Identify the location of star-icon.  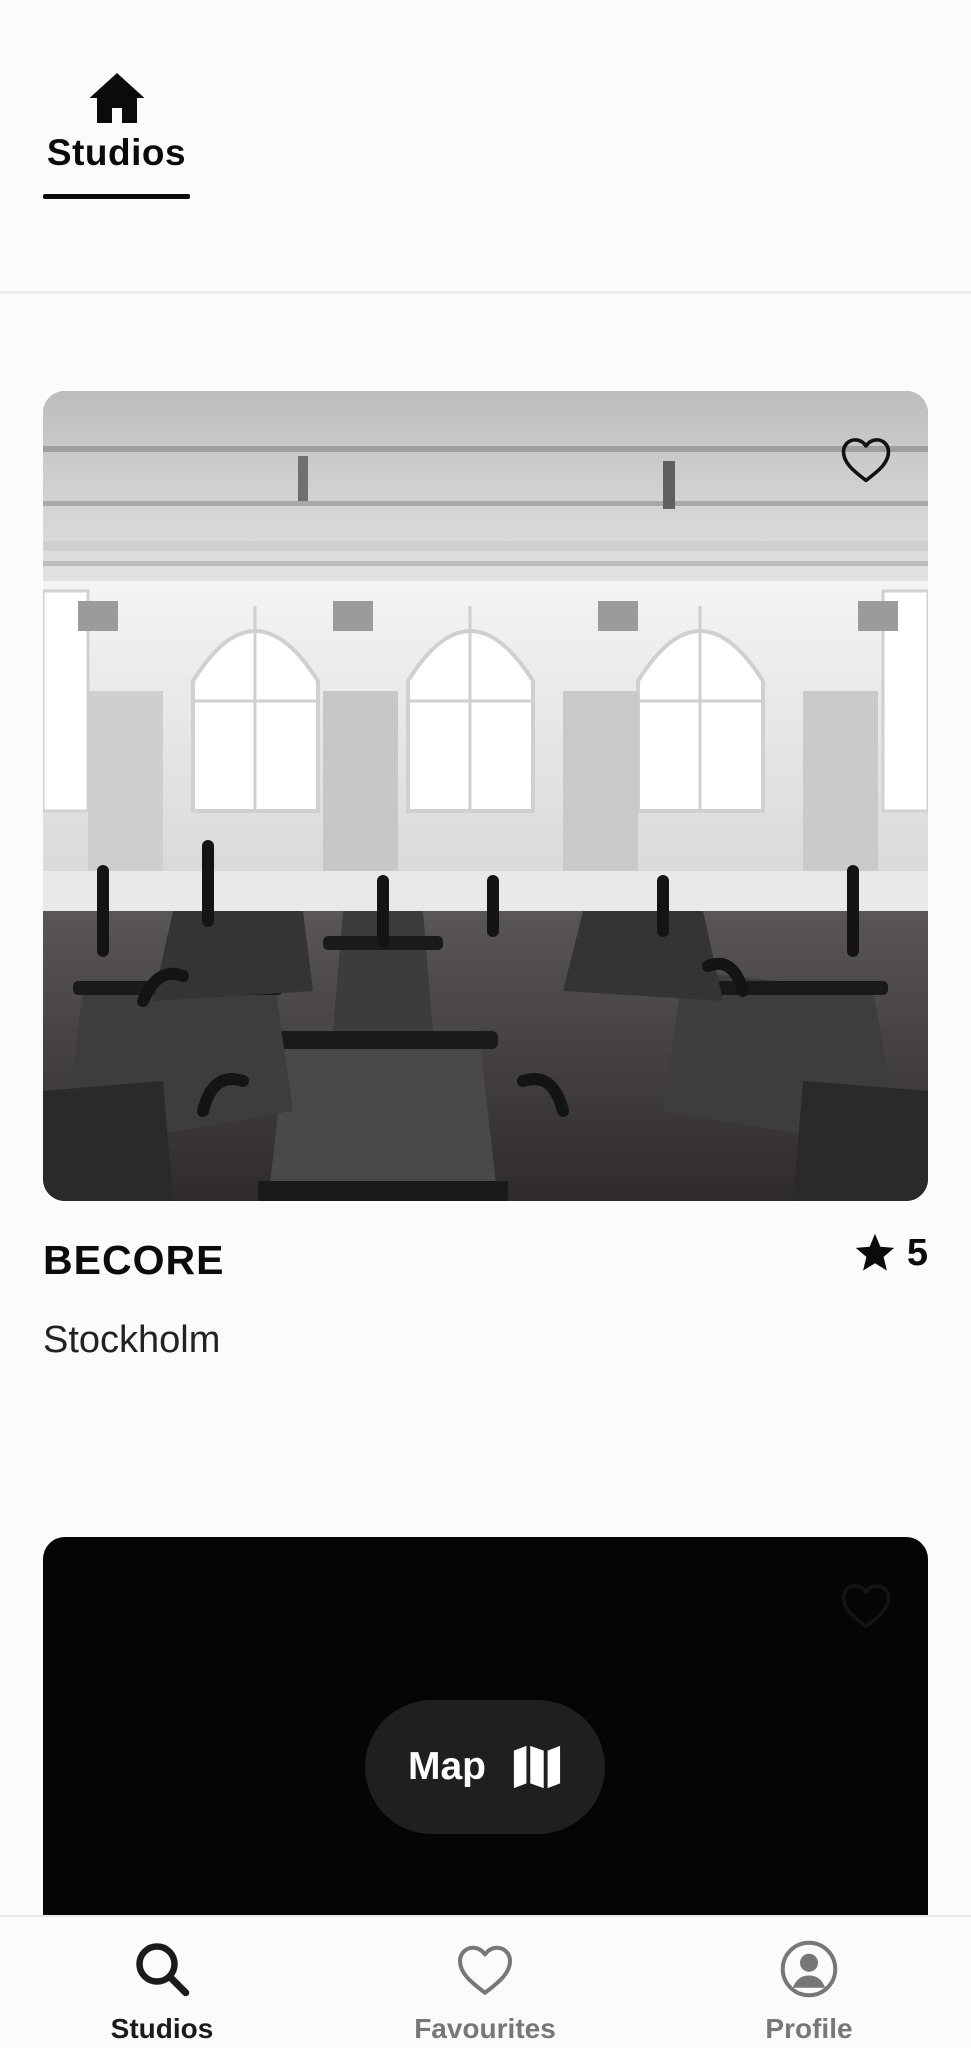
(875, 1252).